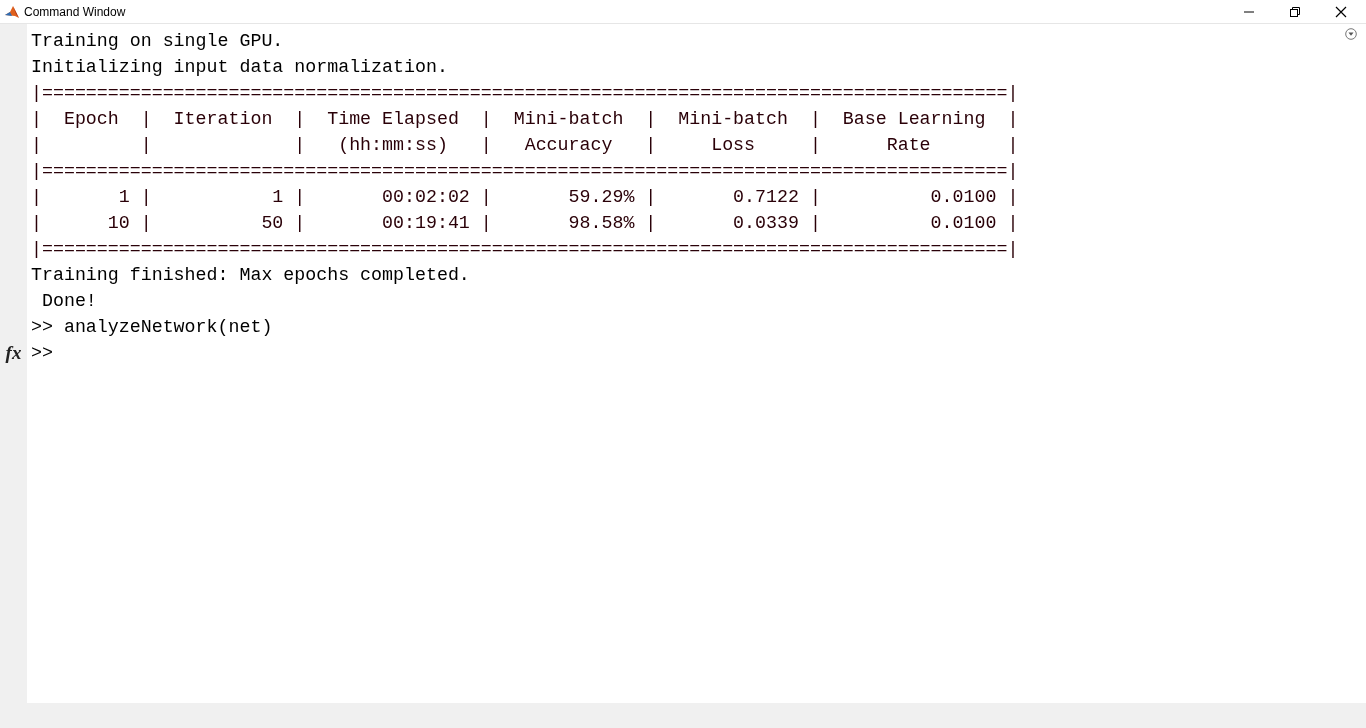  I want to click on window-title: Command Window, so click(75, 11).